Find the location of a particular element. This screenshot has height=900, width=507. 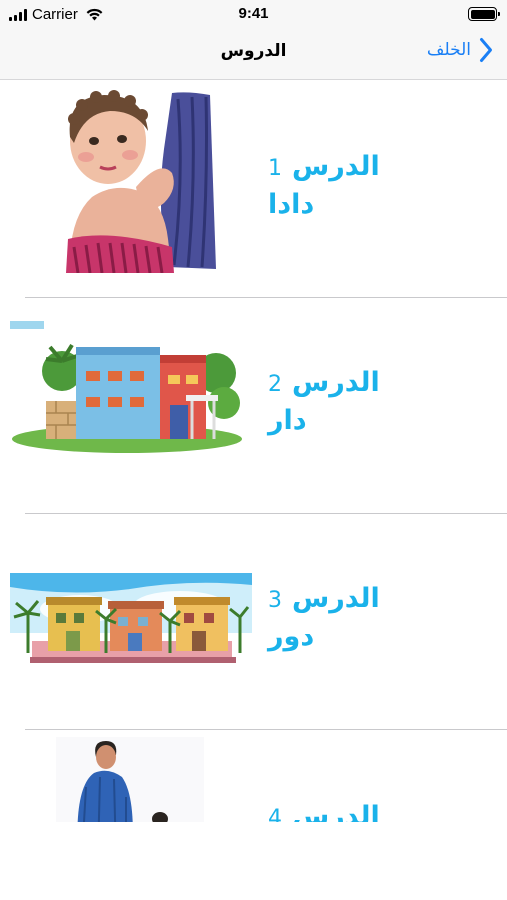

status-bar: Carrier 9:41 is located at coordinates (253, 14).